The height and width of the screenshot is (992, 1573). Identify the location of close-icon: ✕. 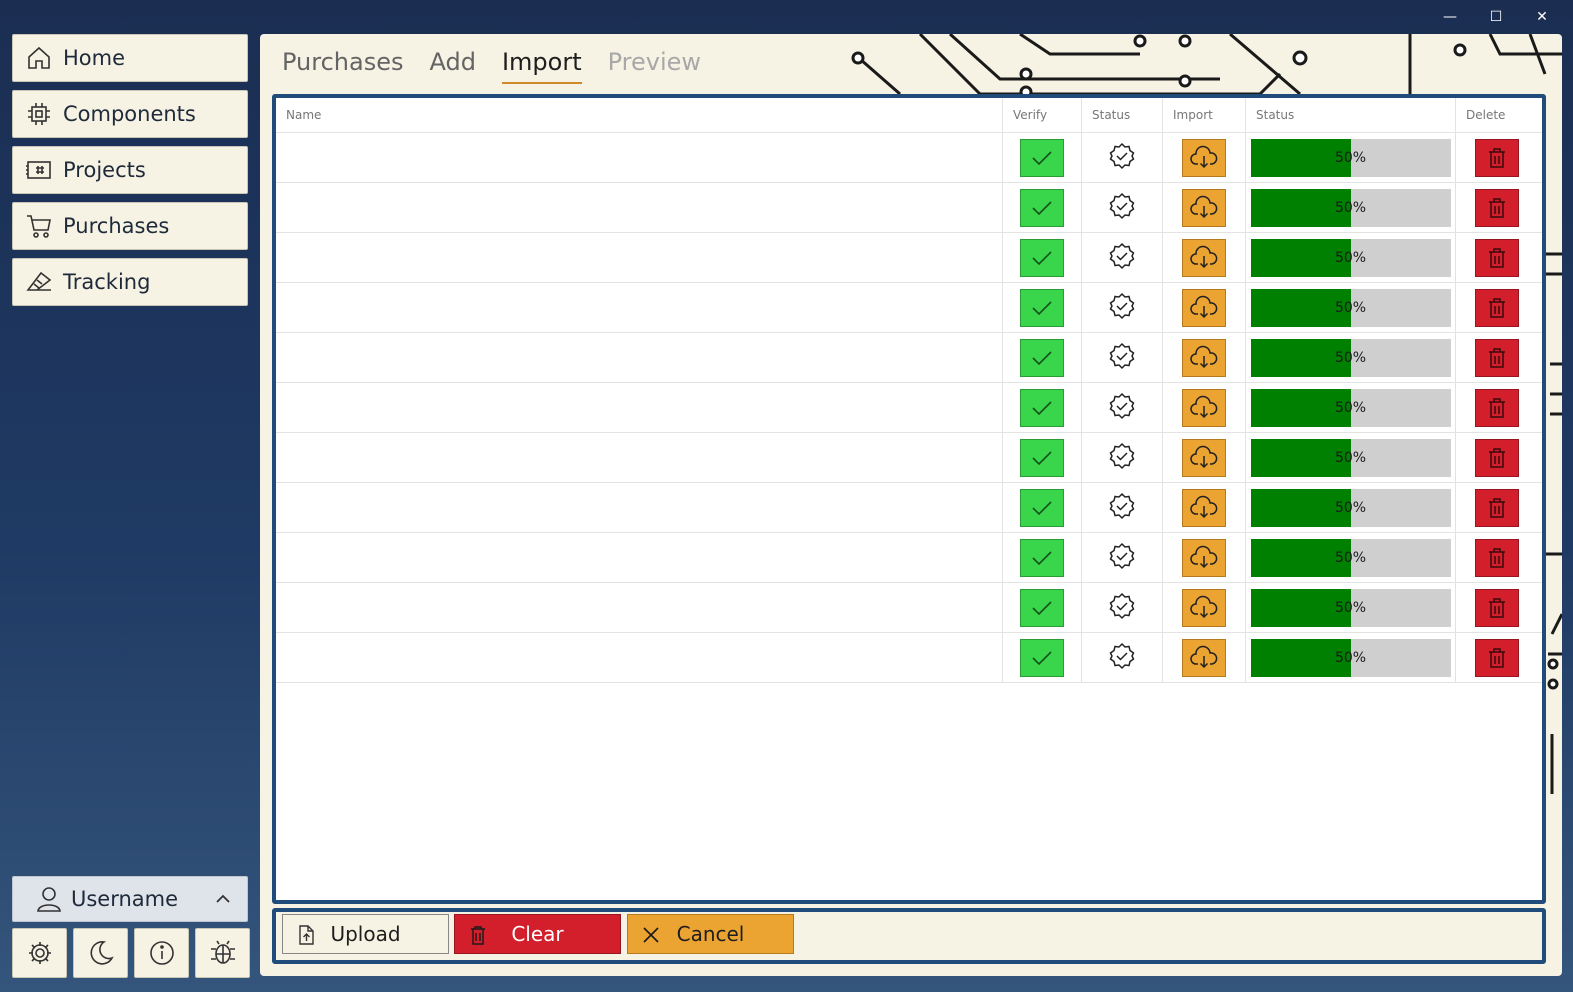
(1542, 17).